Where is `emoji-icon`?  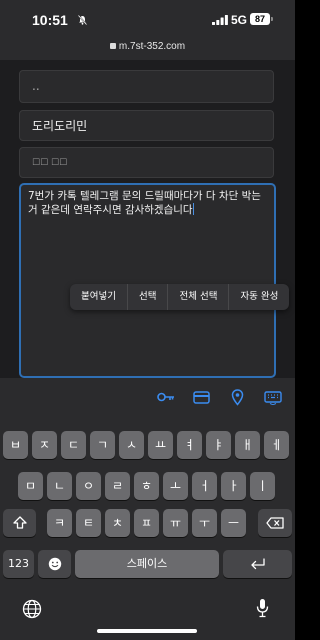
emoji-icon is located at coordinates (54, 564).